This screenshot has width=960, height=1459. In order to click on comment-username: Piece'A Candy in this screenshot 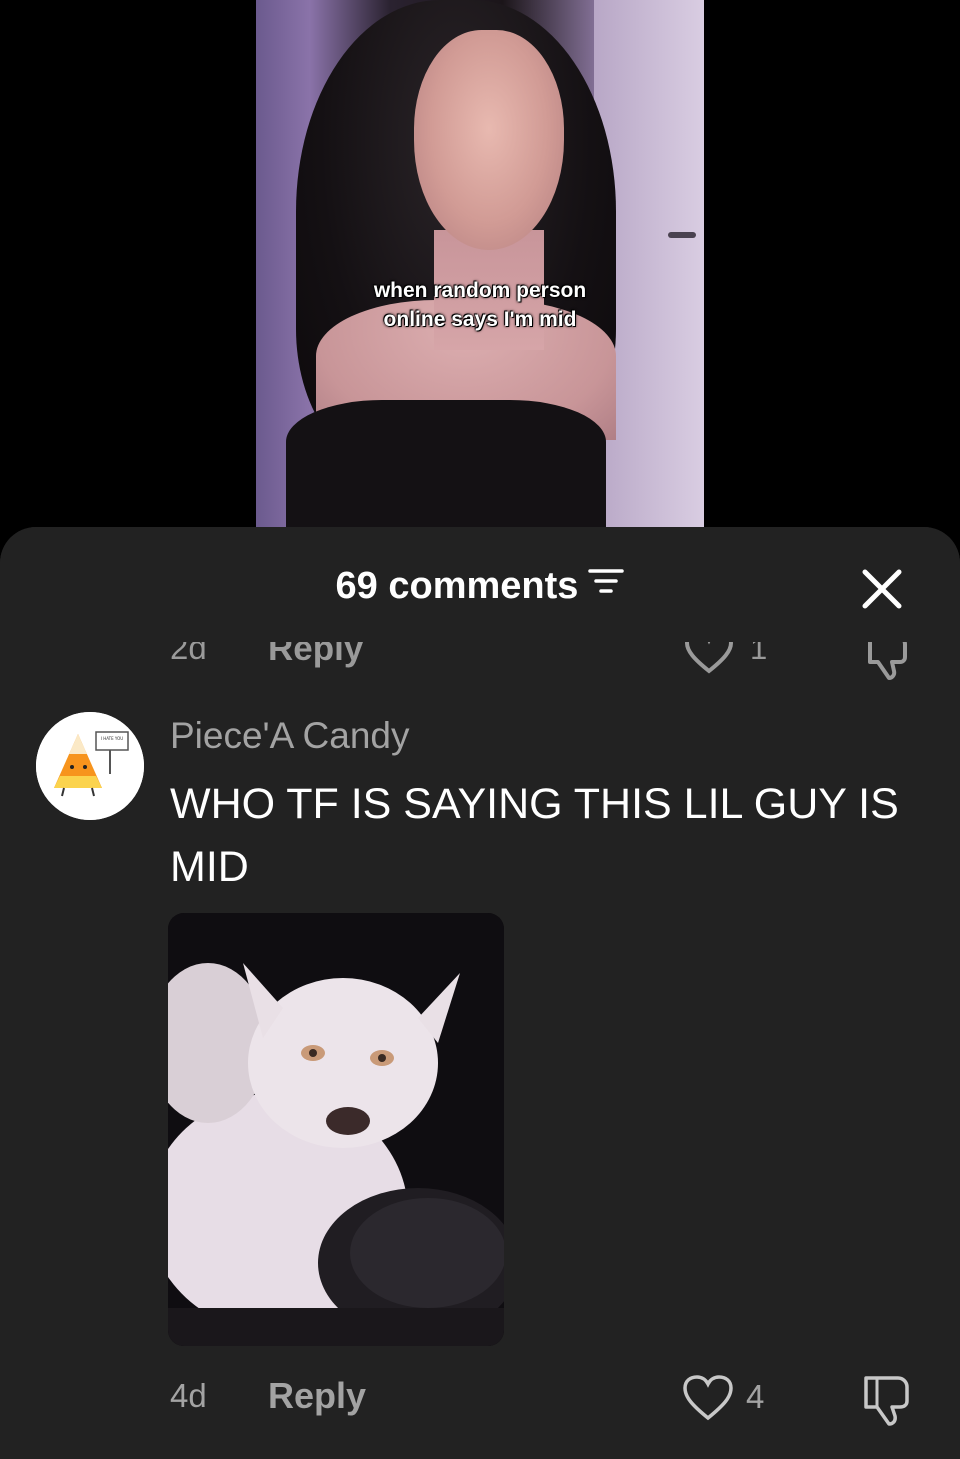, I will do `click(290, 736)`.